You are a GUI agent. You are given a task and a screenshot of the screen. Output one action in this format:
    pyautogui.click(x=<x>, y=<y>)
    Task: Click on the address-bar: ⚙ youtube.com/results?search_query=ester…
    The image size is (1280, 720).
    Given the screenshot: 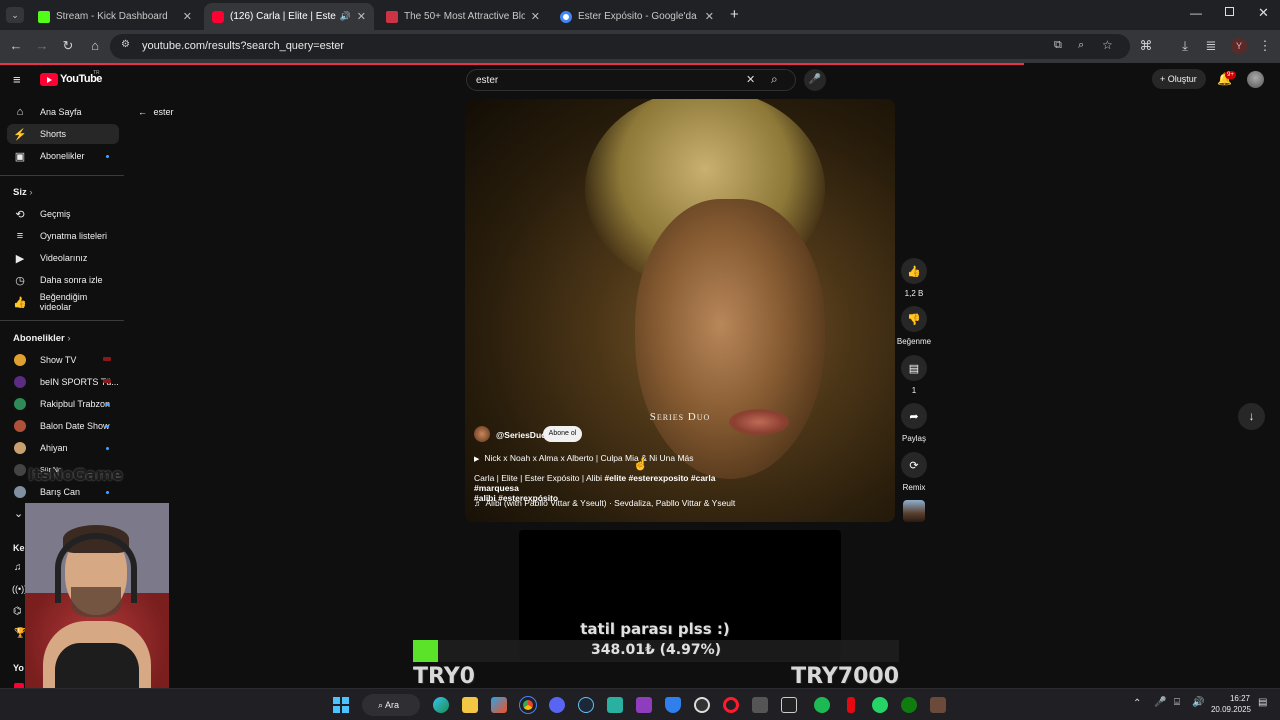 What is the action you would take?
    pyautogui.click(x=620, y=46)
    